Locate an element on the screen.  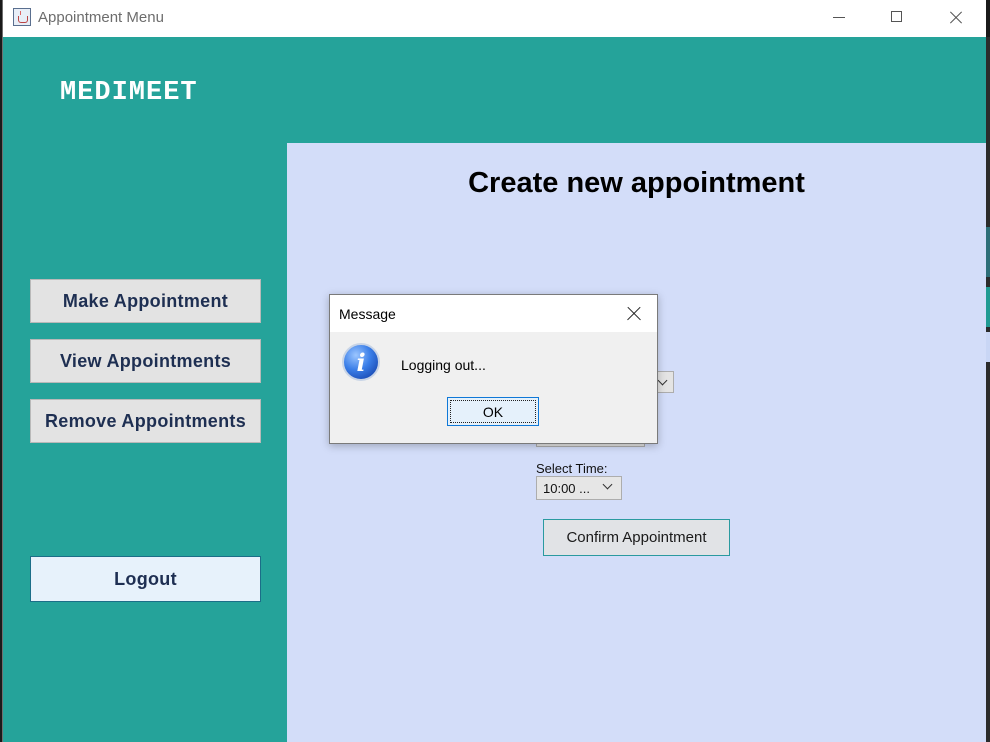
brand-logo-text: MEDIMEET is located at coordinates (129, 93).